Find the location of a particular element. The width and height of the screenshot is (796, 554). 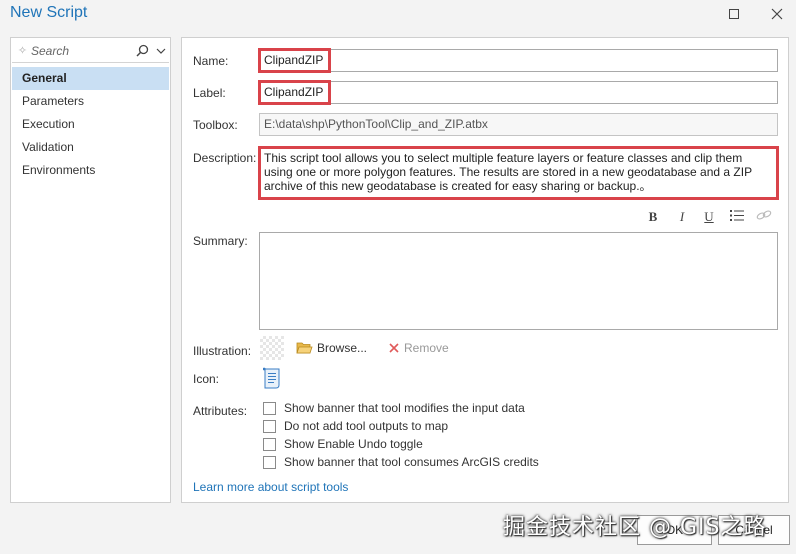

label-value: ClipandZIP is located at coordinates (294, 92).